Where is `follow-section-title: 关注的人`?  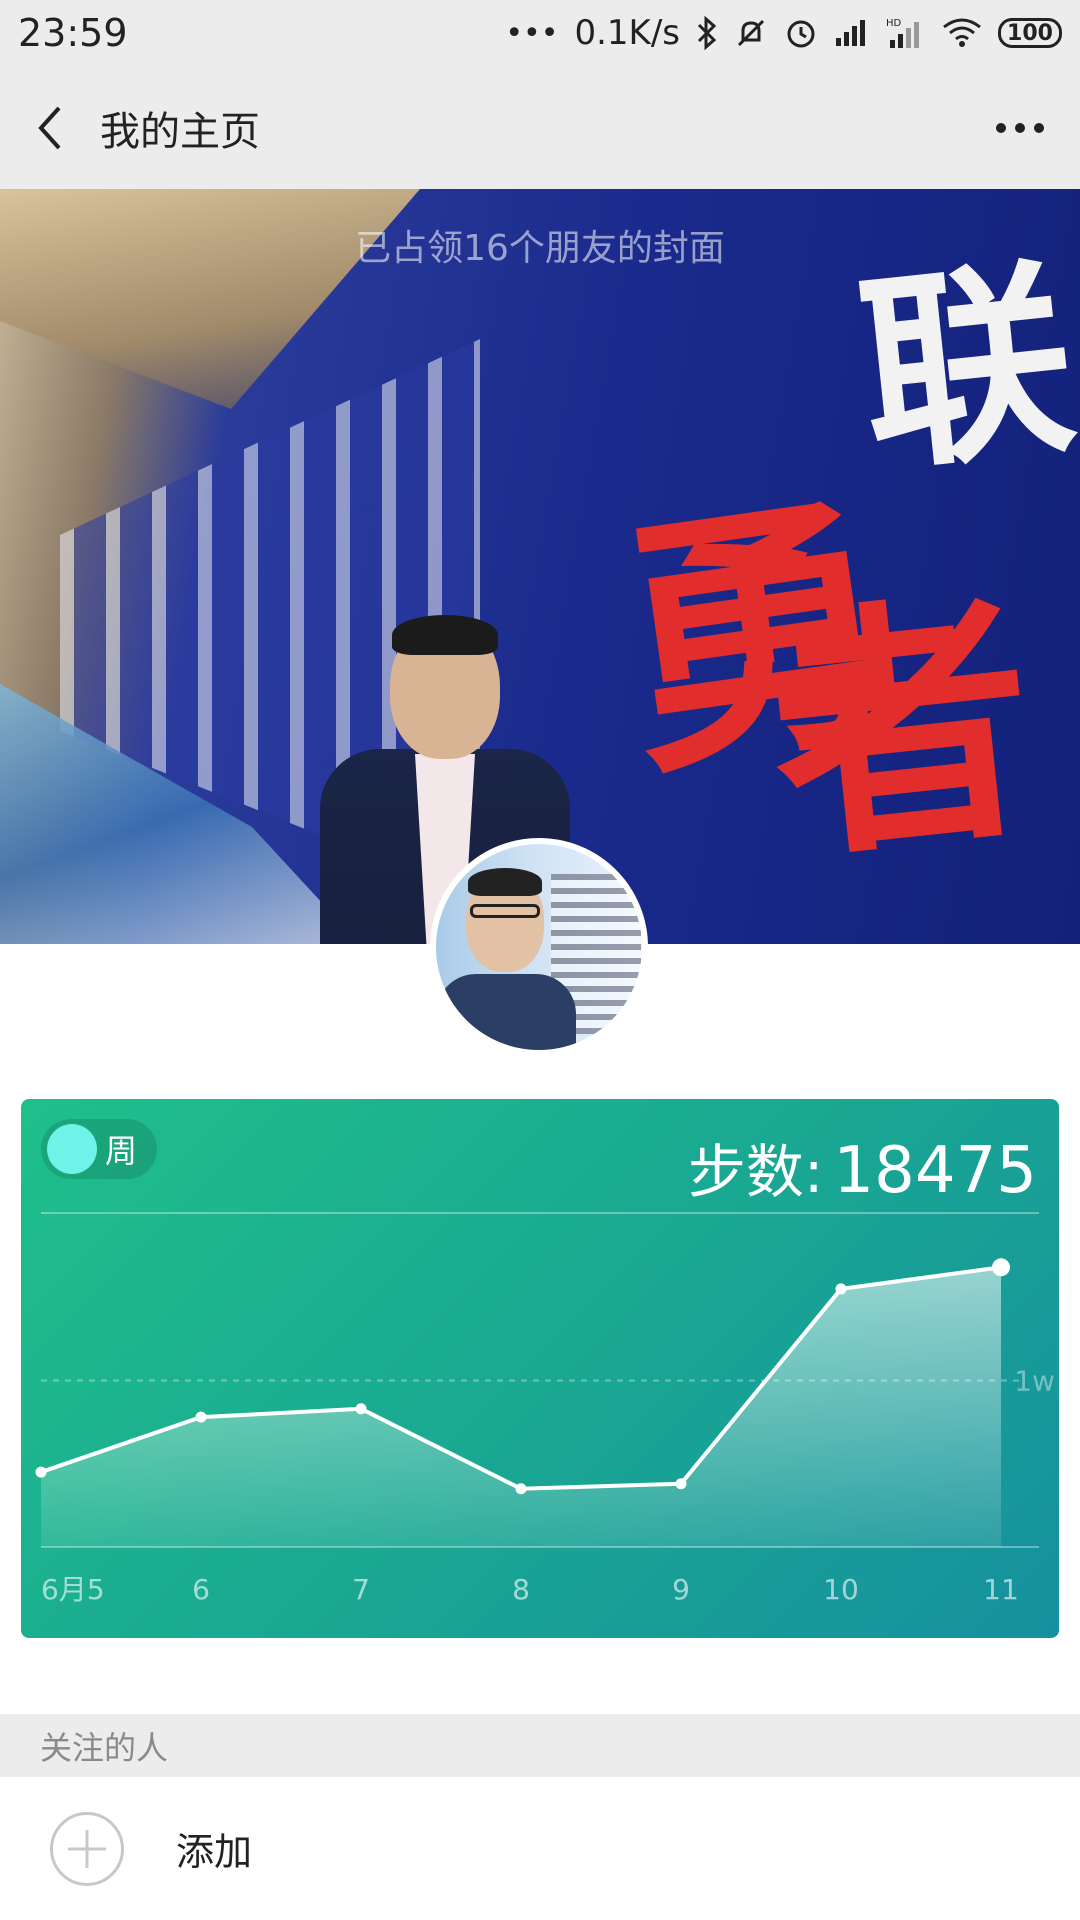 follow-section-title: 关注的人 is located at coordinates (104, 1747).